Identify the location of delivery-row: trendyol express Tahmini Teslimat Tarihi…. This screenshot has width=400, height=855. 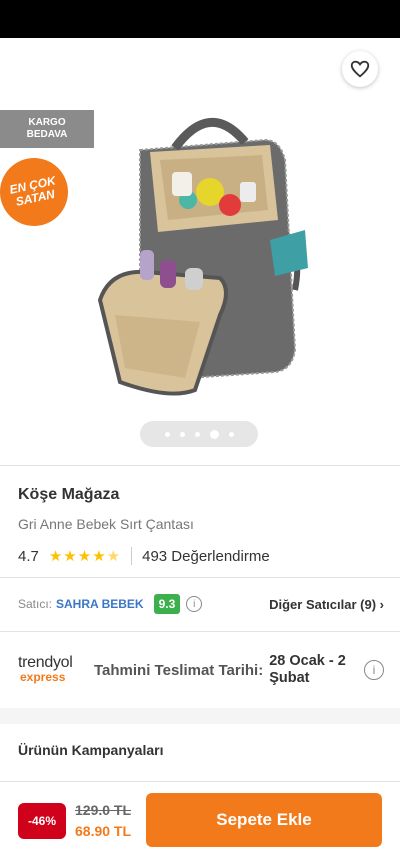
(201, 670).